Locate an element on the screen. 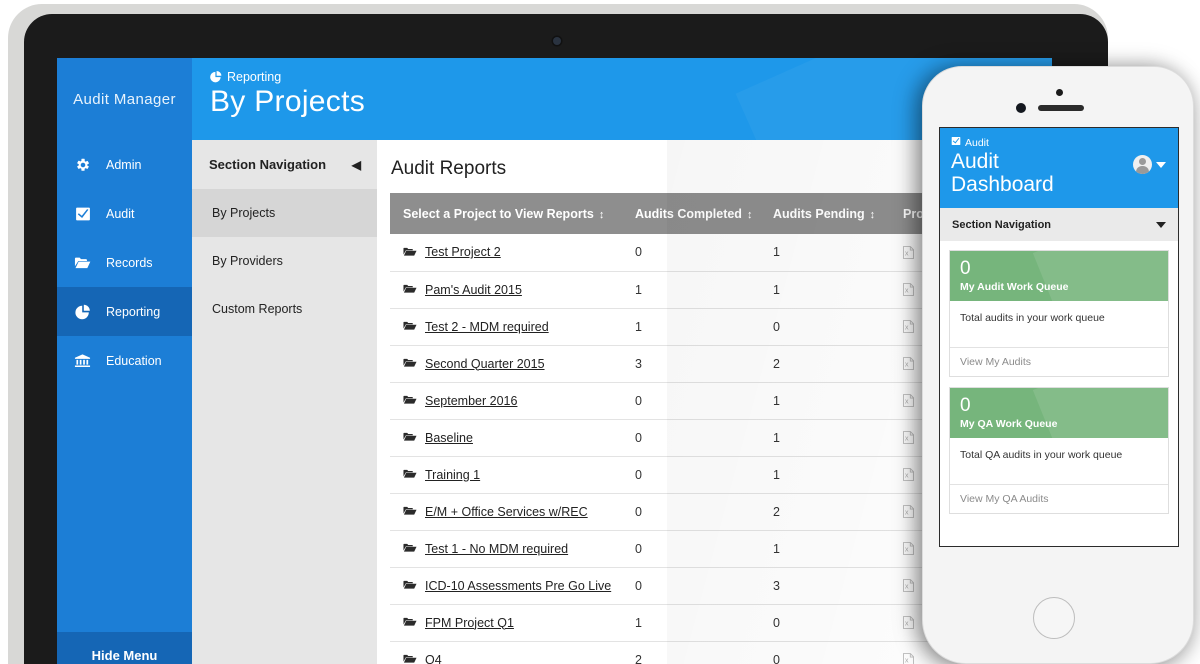  cell-audits-pending: 0 is located at coordinates (825, 327).